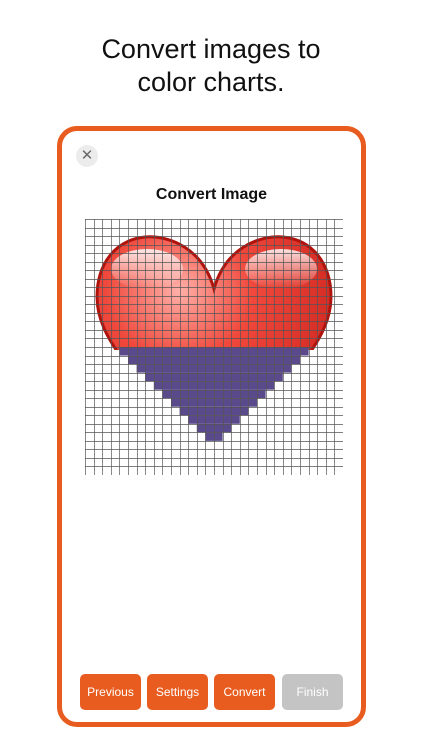  What do you see at coordinates (244, 692) in the screenshot?
I see `convert-button: Convert` at bounding box center [244, 692].